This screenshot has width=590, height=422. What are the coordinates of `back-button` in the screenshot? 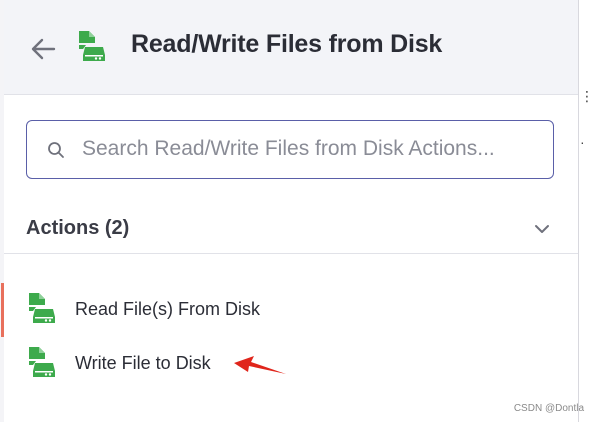 It's located at (43, 49).